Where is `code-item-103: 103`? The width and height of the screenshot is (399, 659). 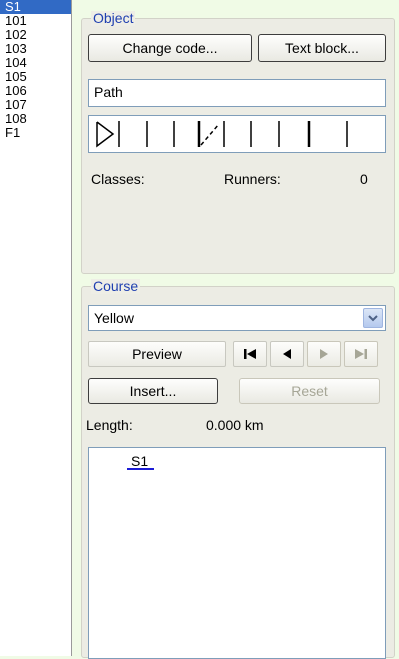 code-item-103: 103 is located at coordinates (35, 49).